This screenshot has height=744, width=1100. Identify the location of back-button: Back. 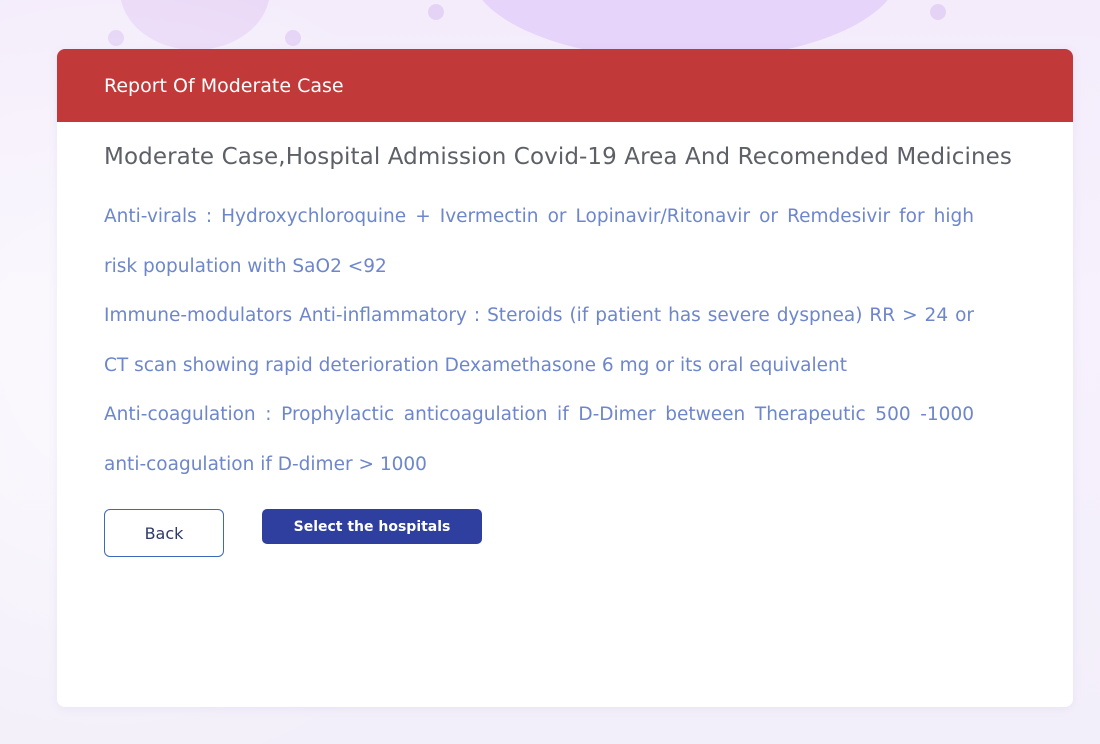
(164, 533).